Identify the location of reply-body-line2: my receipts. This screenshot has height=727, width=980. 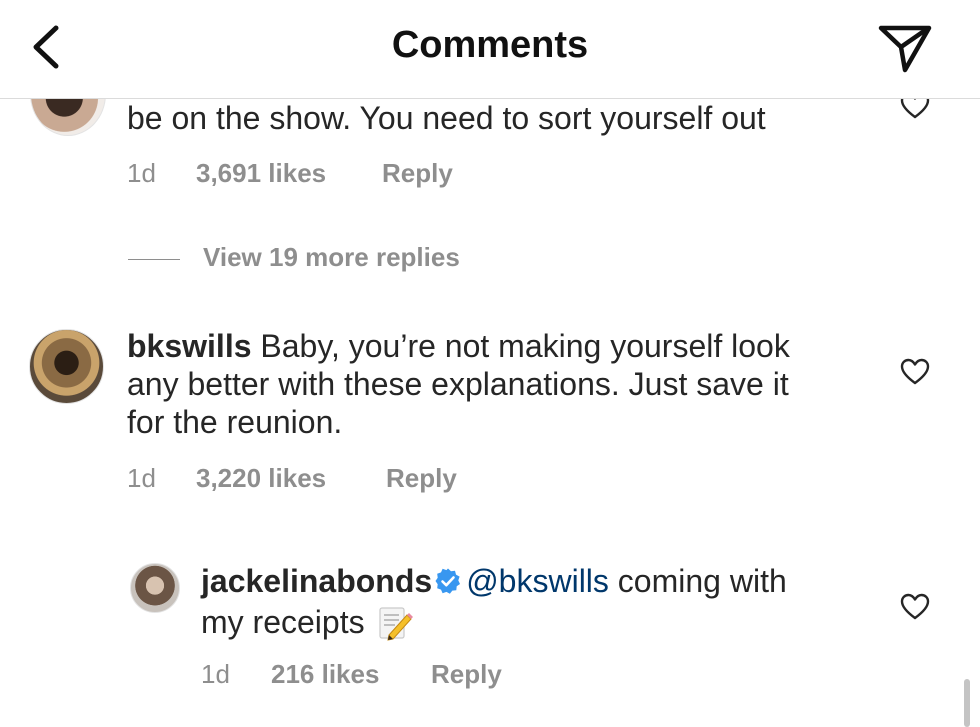
(283, 622).